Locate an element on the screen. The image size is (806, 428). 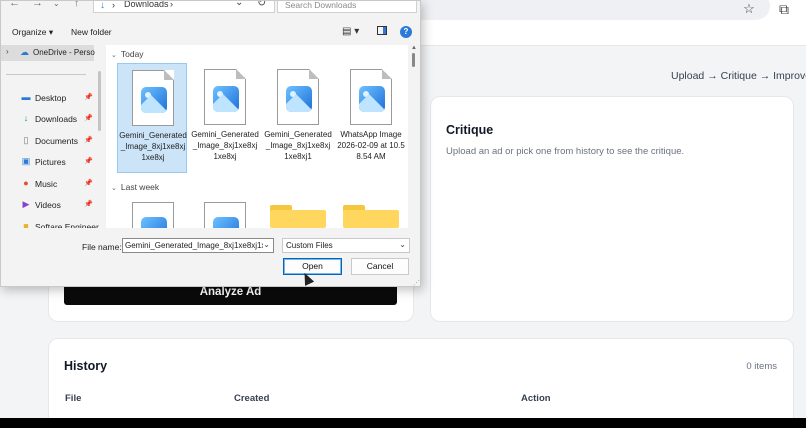
expand-chevron-icon: › is located at coordinates (7, 51).